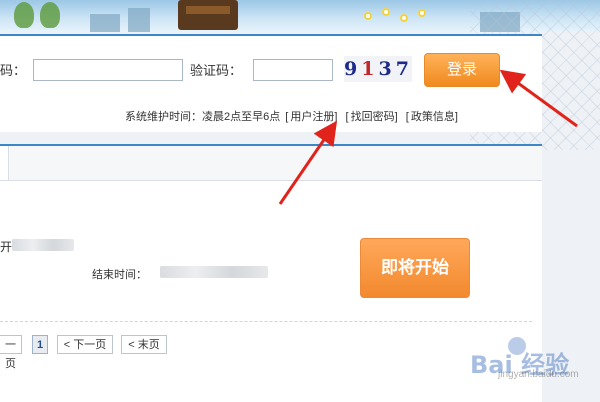  What do you see at coordinates (378, 69) in the screenshot?
I see `captcha-image: 9137` at bounding box center [378, 69].